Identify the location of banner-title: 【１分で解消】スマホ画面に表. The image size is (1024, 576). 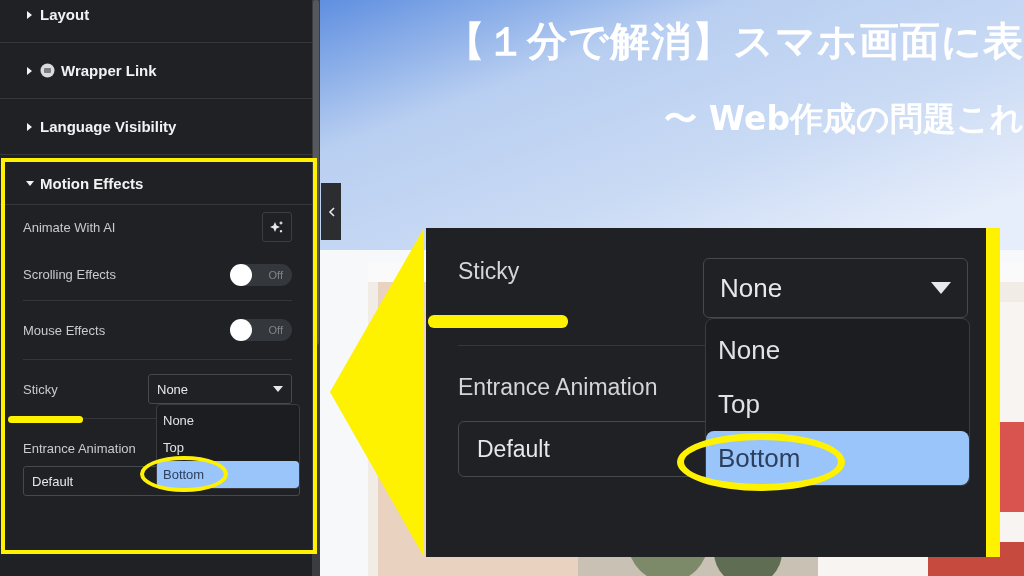
(734, 41).